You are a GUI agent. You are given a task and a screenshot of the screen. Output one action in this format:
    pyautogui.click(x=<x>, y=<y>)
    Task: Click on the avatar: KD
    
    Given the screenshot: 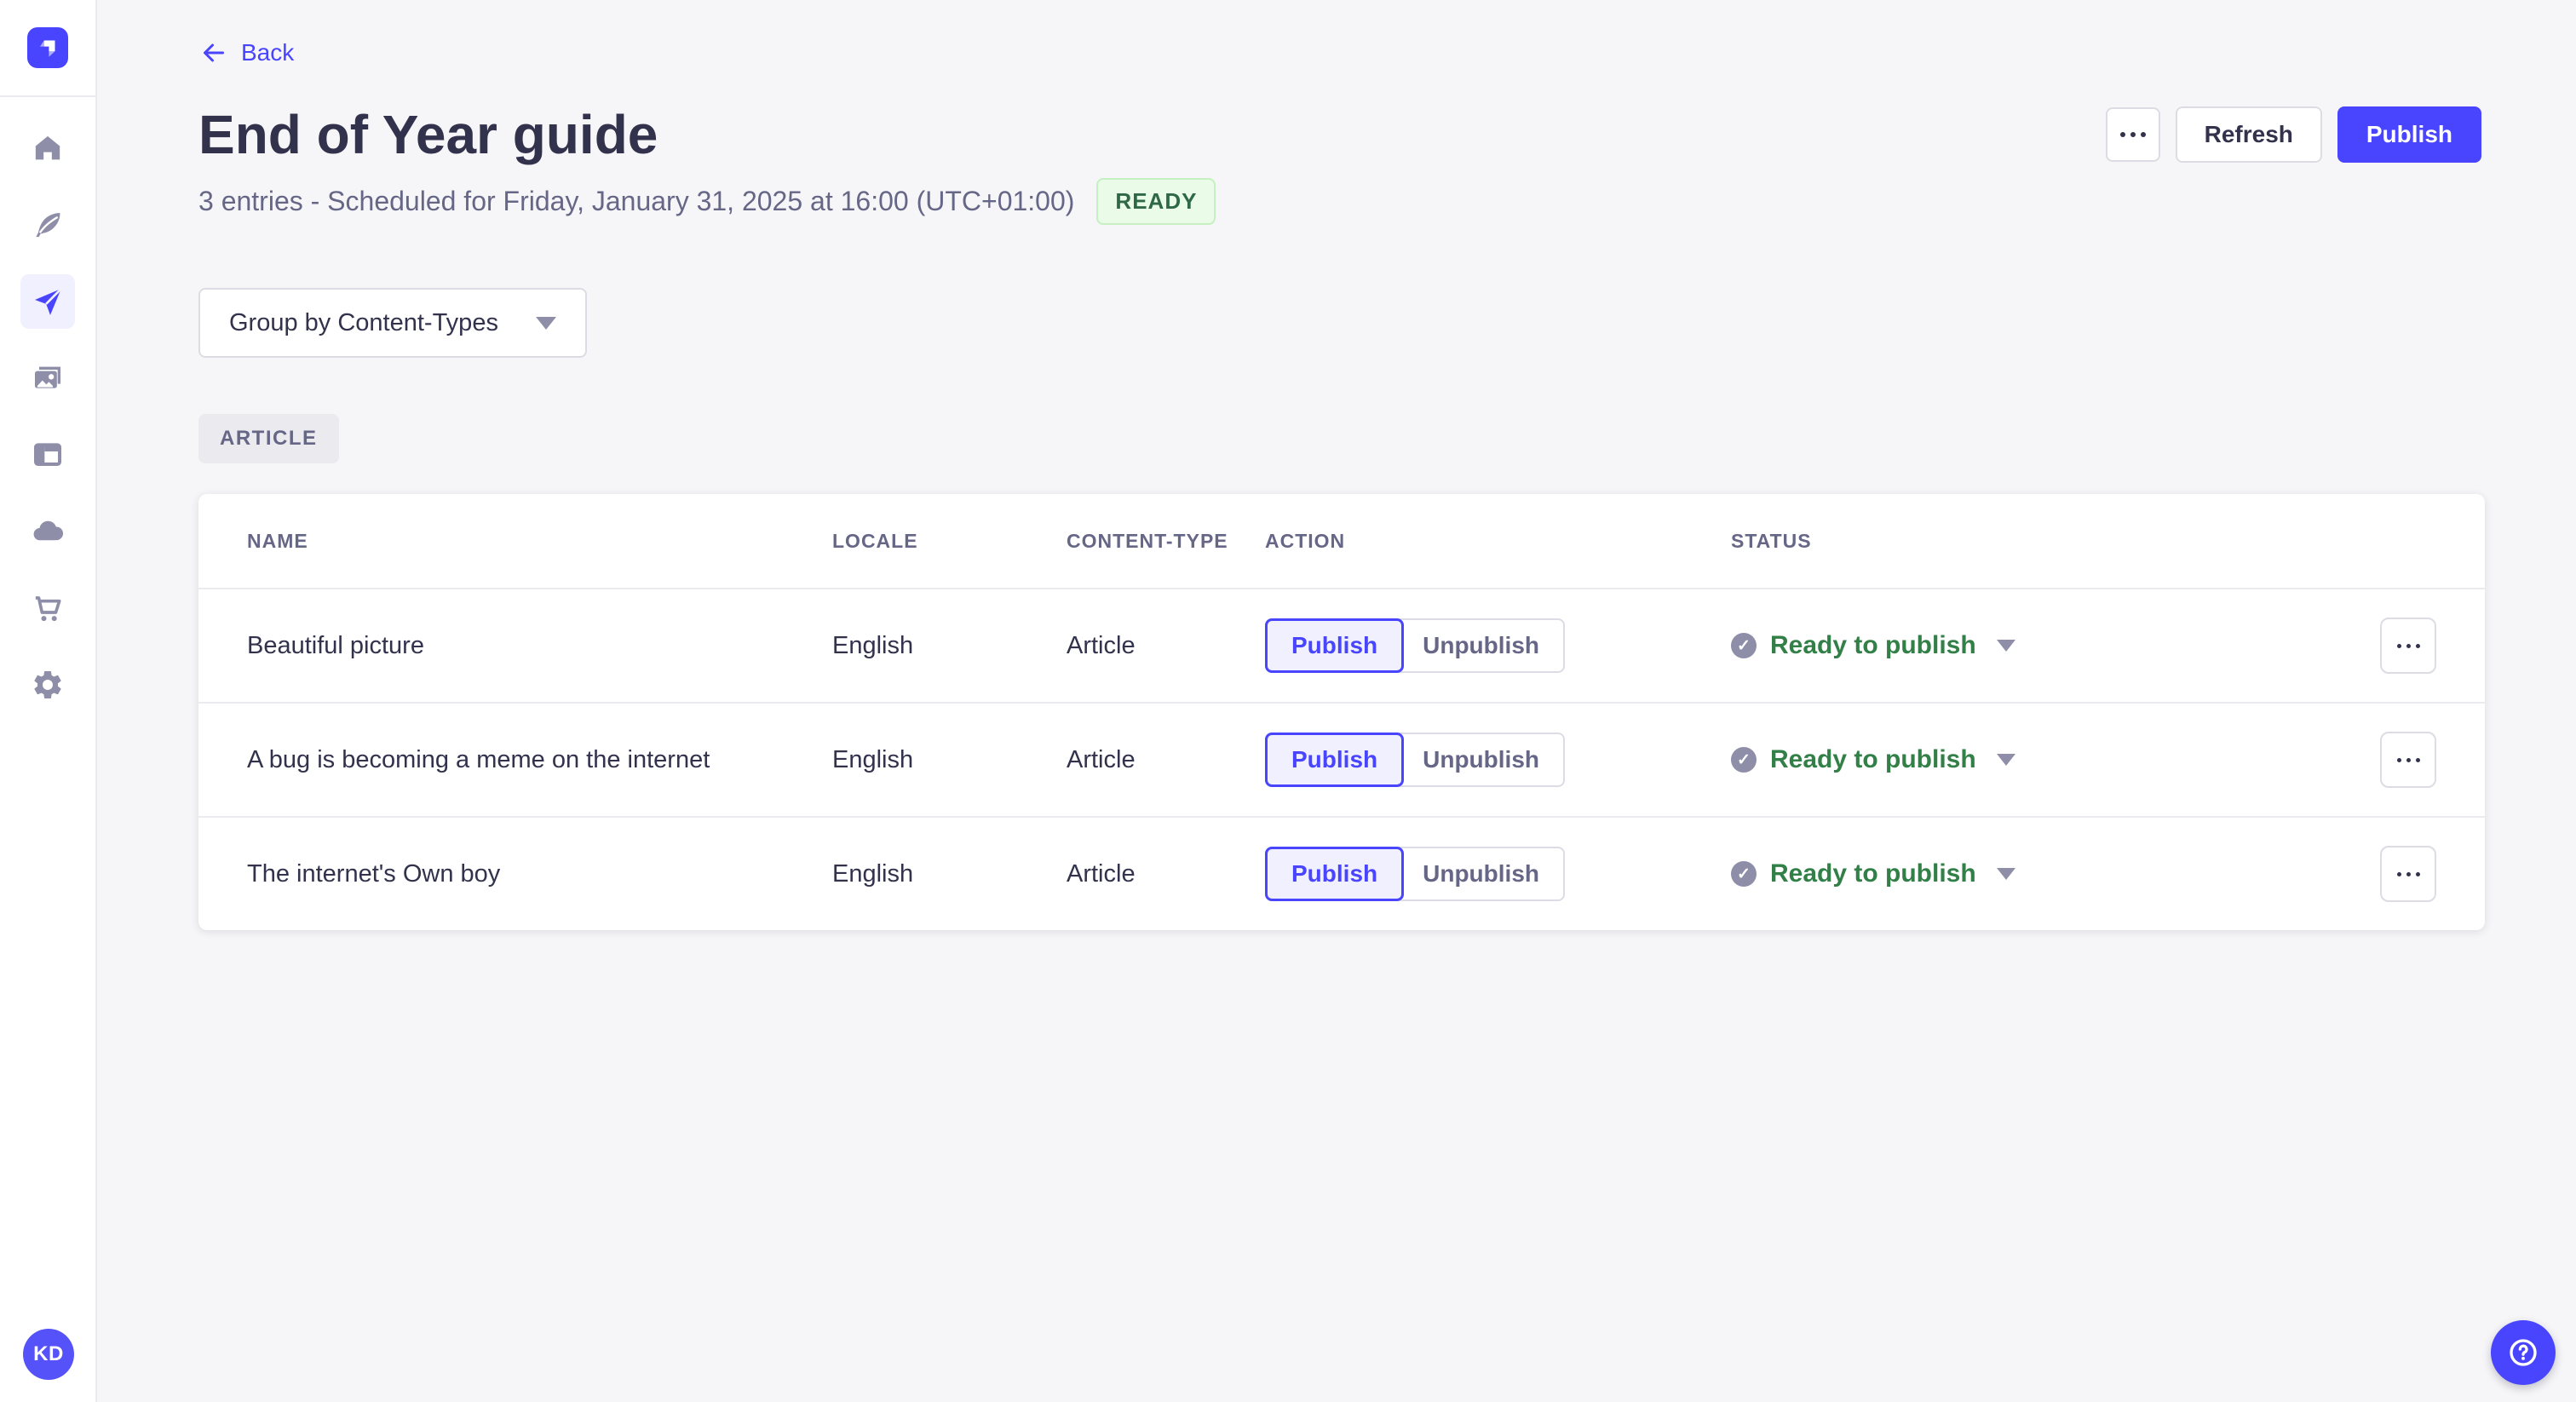 What is the action you would take?
    pyautogui.click(x=49, y=1354)
    